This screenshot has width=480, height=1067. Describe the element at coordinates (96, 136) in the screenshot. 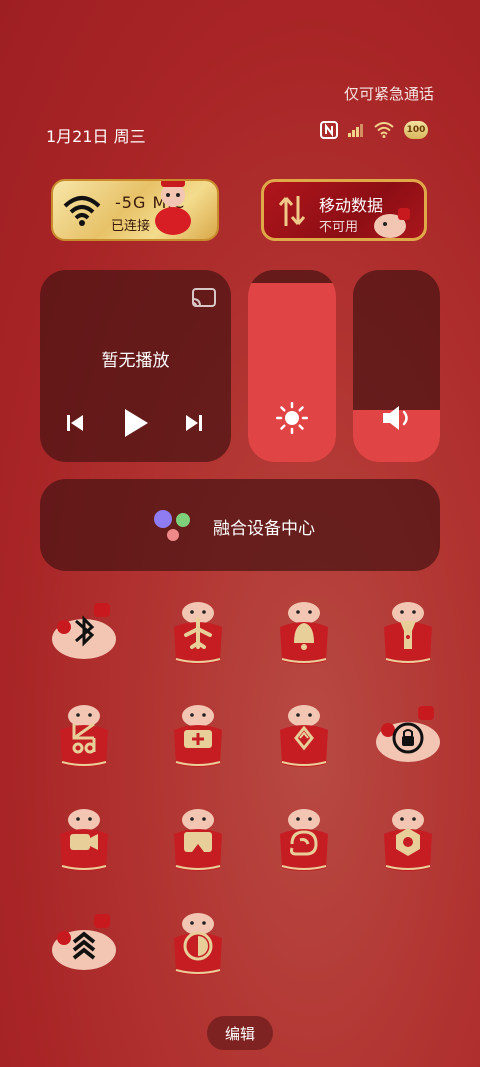

I see `date-text: 1月21日 周三` at that location.